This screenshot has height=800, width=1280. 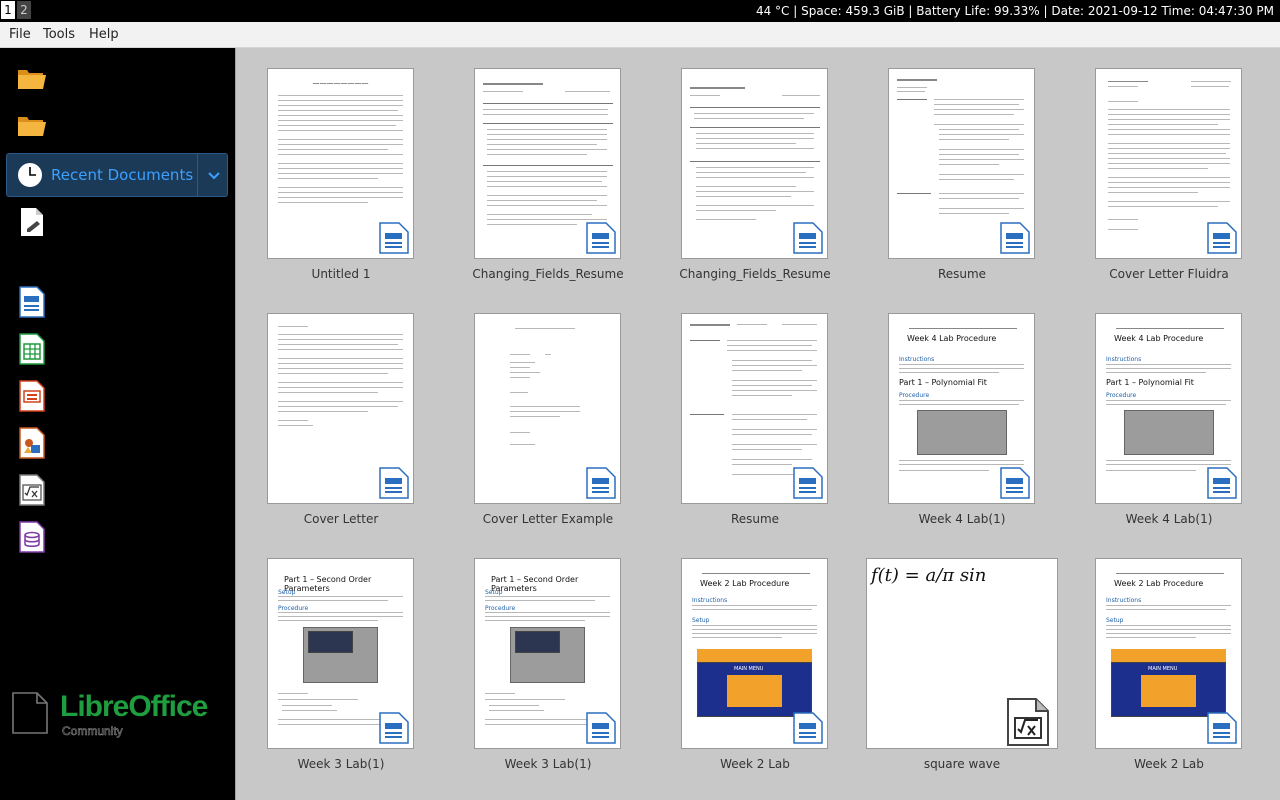 I want to click on recent-documents-button: Recent Documents, so click(x=117, y=175).